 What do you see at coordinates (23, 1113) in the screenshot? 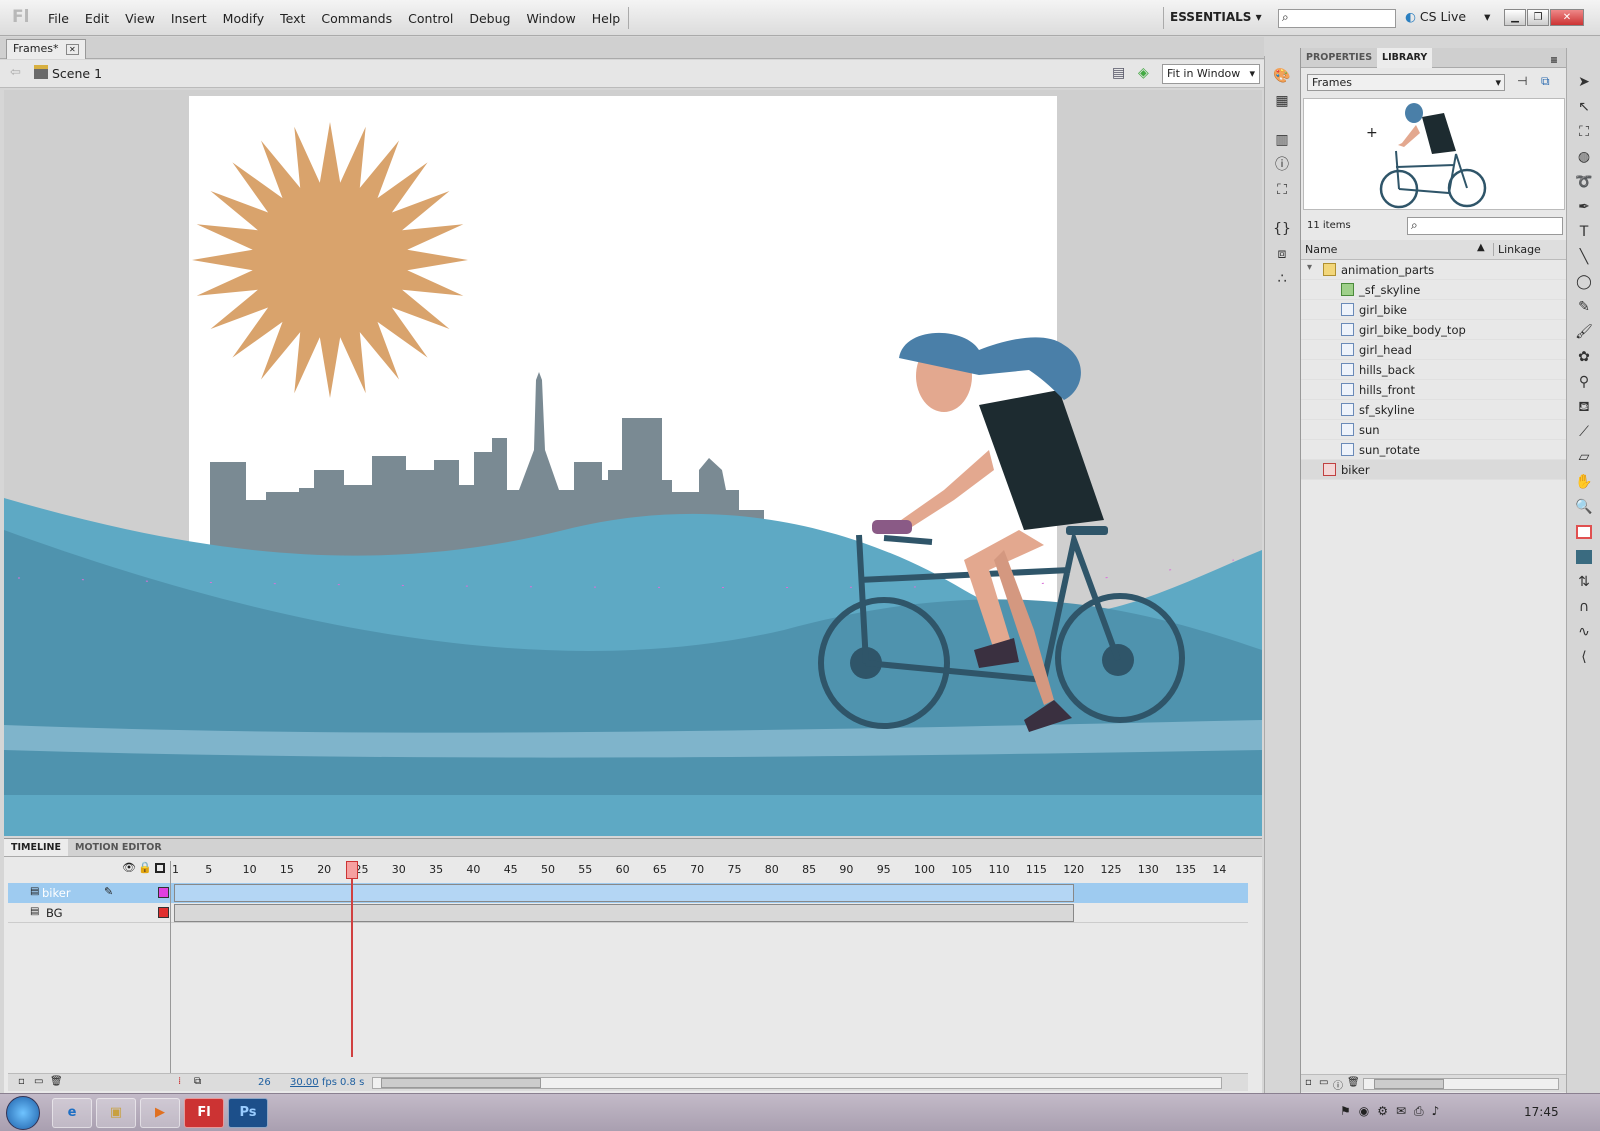
I see `start-button` at bounding box center [23, 1113].